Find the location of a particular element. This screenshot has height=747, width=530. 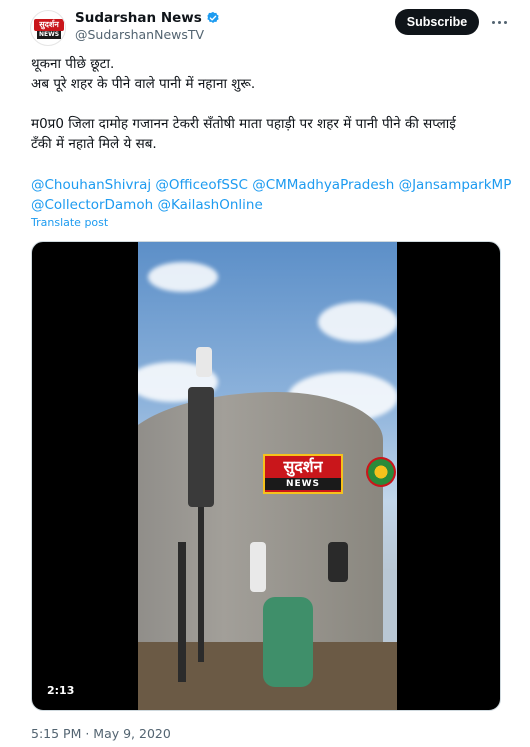

mention-link: @CMMadhyaPradesh is located at coordinates (323, 185).